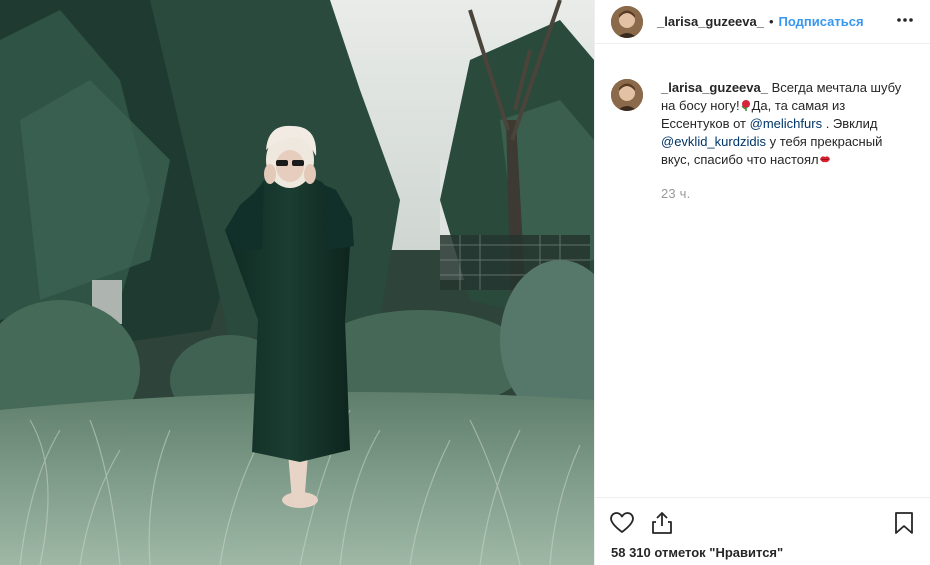 This screenshot has height=565, width=930. Describe the element at coordinates (713, 141) in the screenshot. I see `mention-link: @evklid_kurdzidis` at that location.